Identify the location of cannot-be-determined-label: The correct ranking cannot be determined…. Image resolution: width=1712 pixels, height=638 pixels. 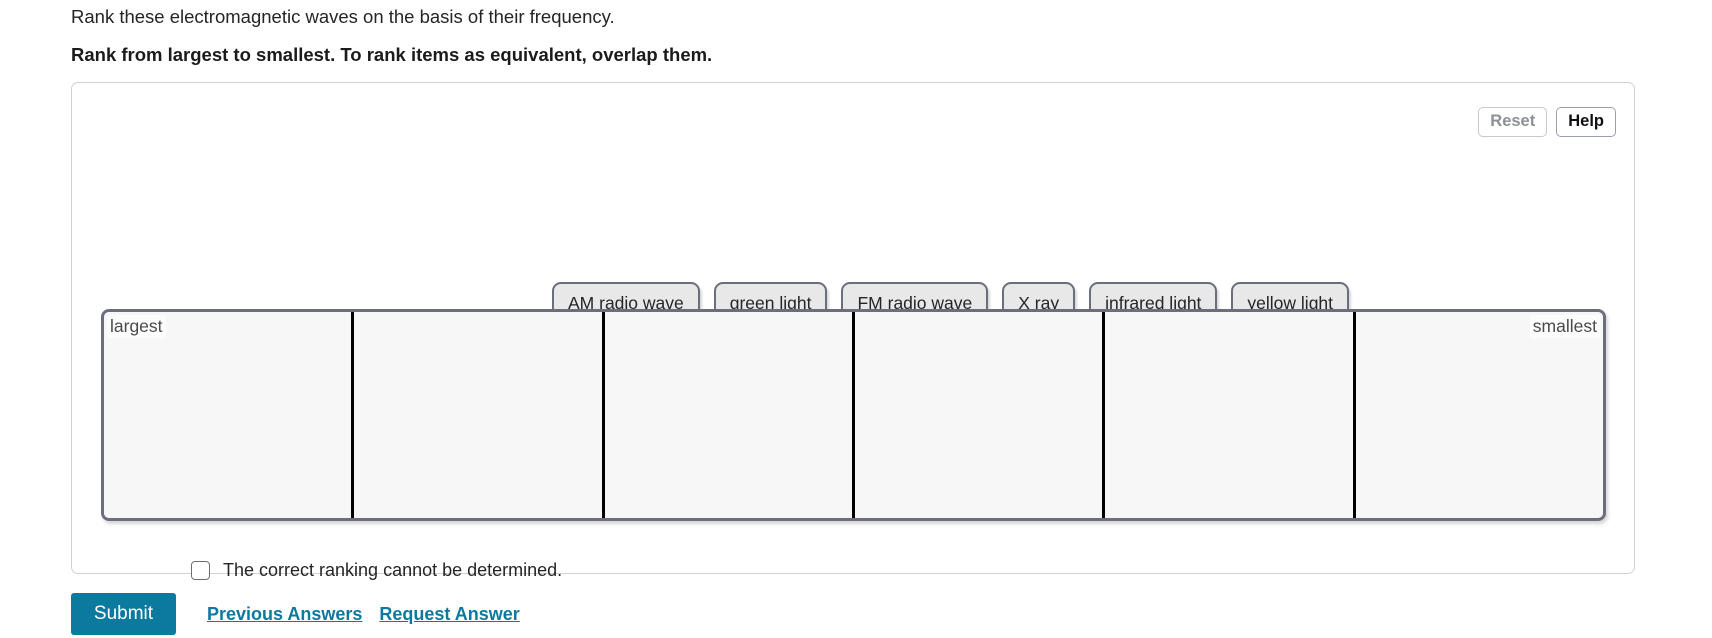
(393, 570).